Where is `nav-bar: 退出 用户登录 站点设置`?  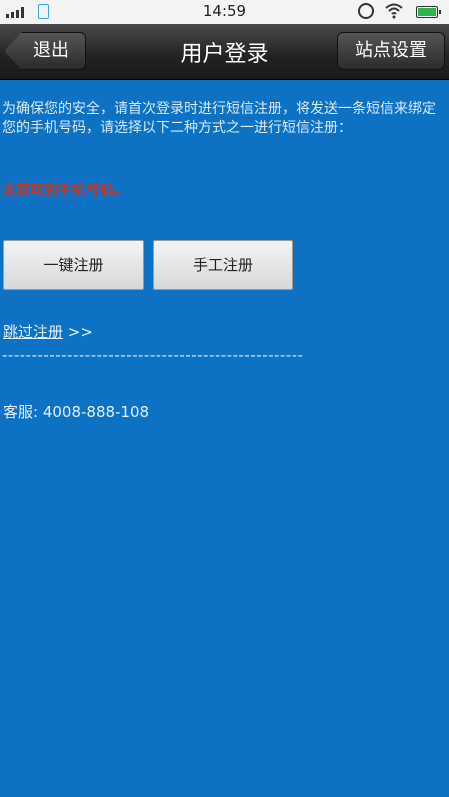
nav-bar: 退出 用户登录 站点设置 is located at coordinates (224, 52).